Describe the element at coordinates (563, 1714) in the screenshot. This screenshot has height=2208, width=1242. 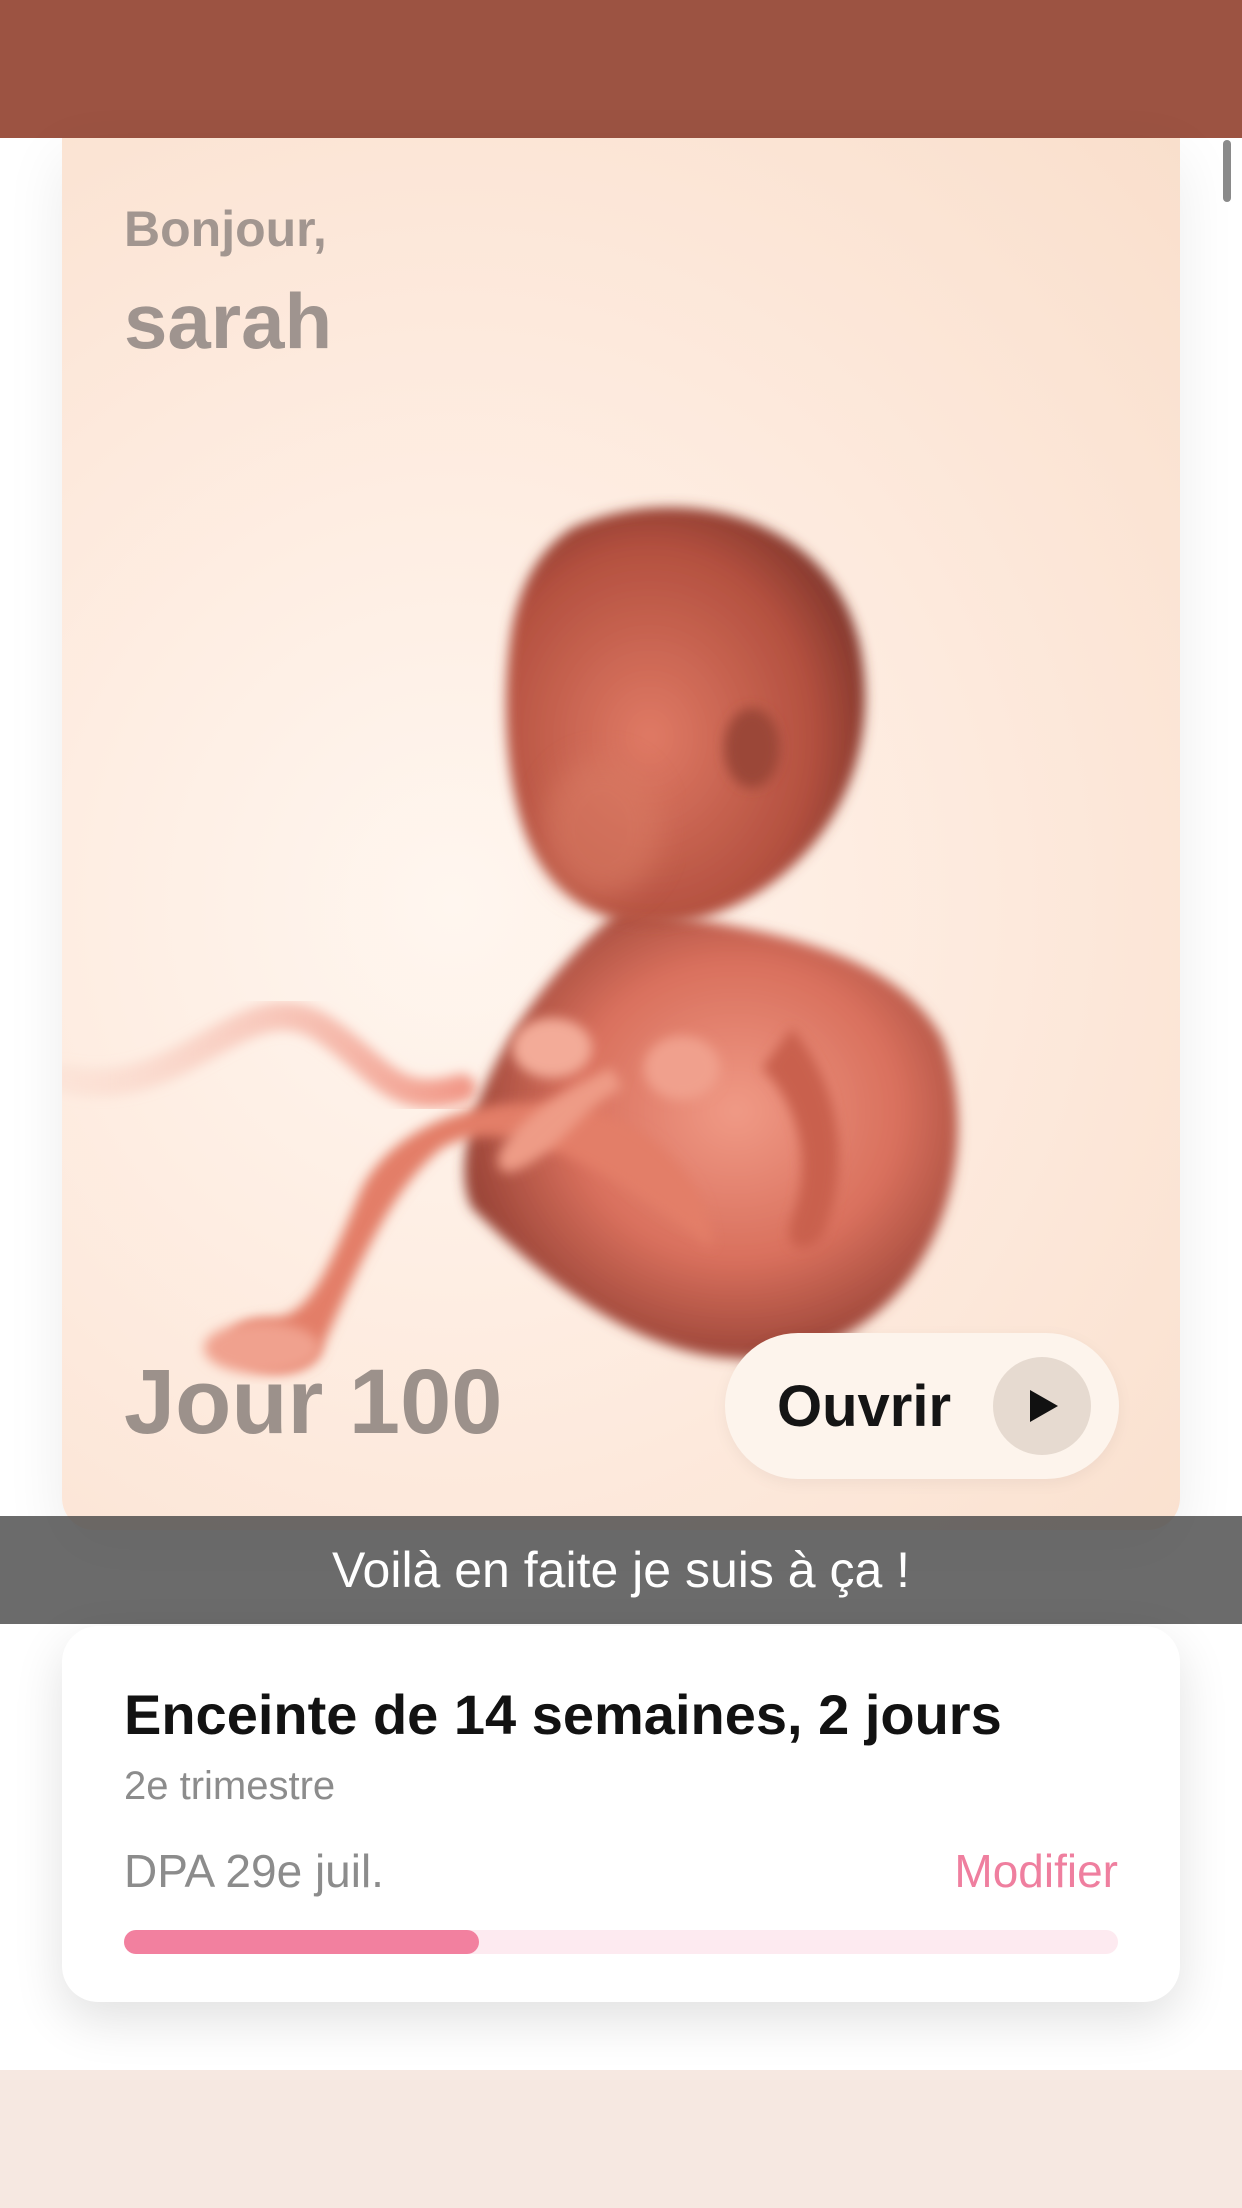
I see `pregnancy-duration-title: Enceinte de 14 semaines, 2 jours` at that location.